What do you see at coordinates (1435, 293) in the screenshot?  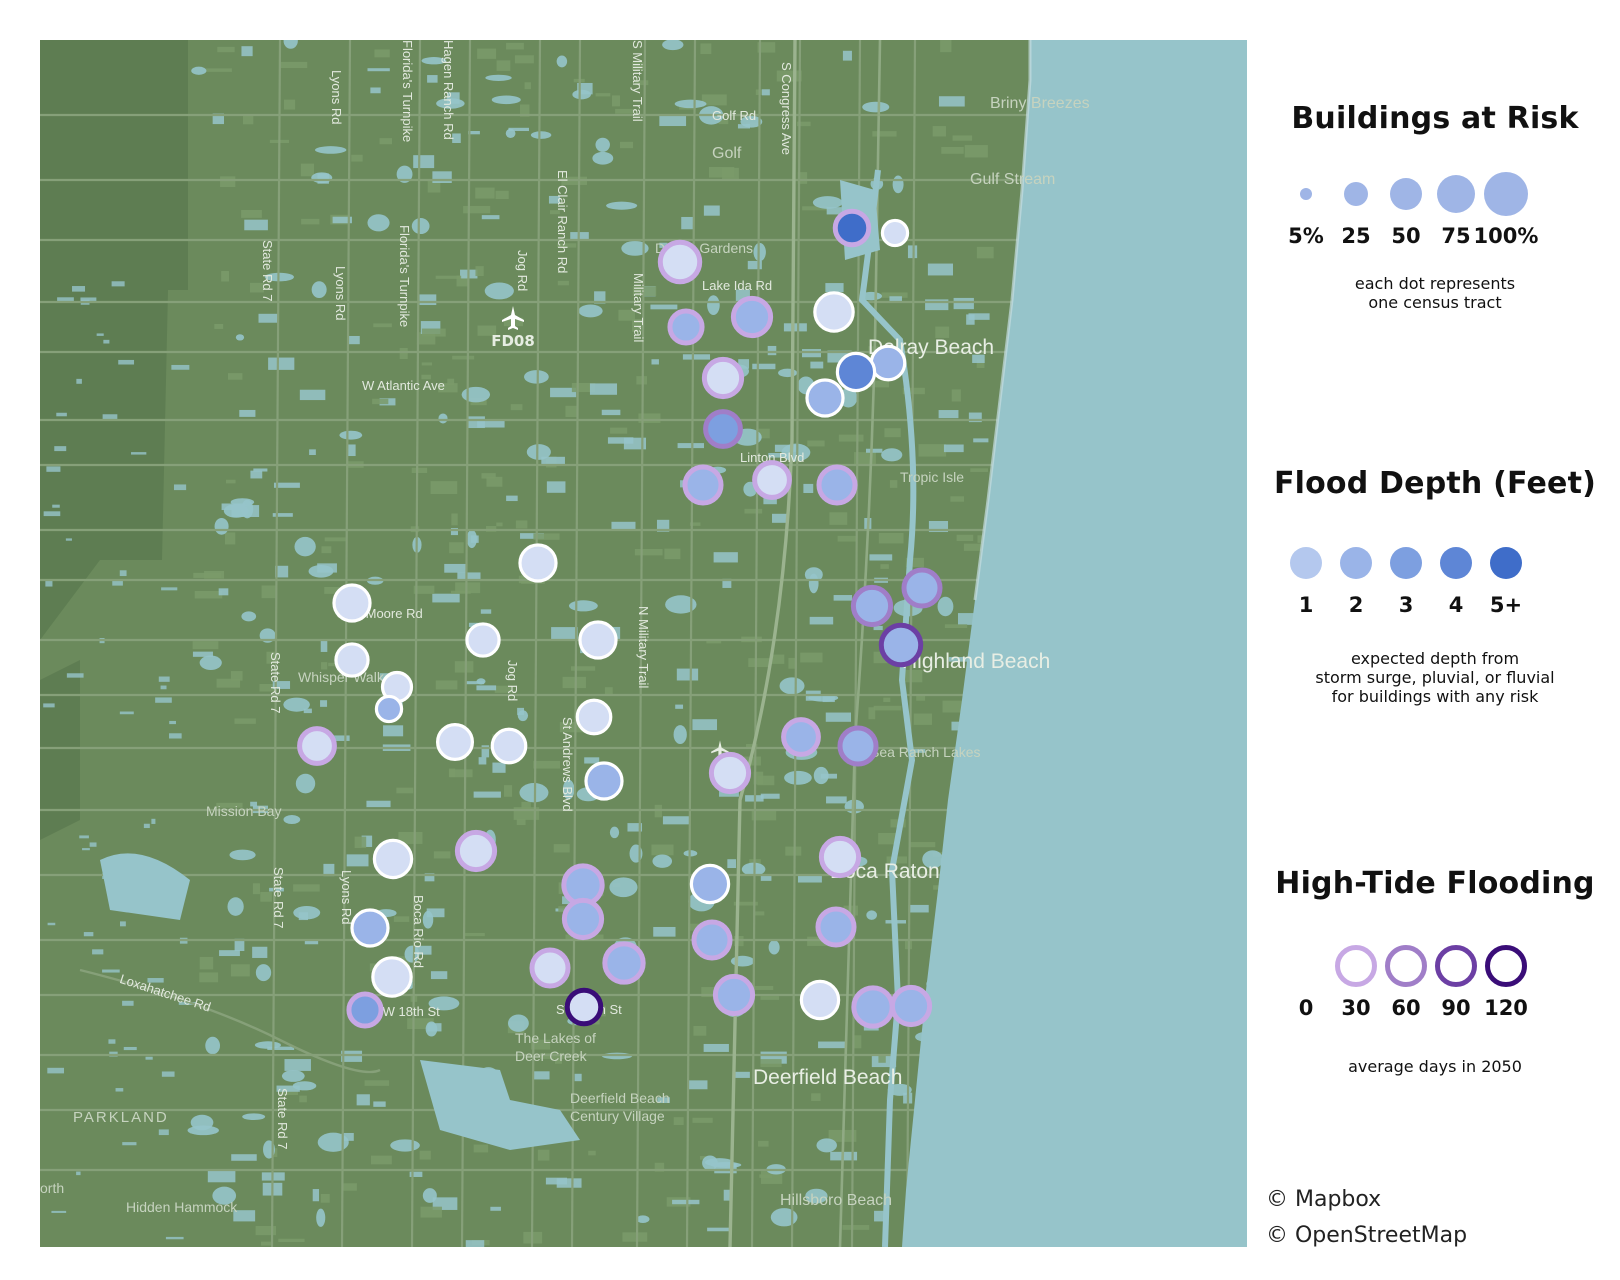 I see `buildings-legend-note: each dot represents one census tract` at bounding box center [1435, 293].